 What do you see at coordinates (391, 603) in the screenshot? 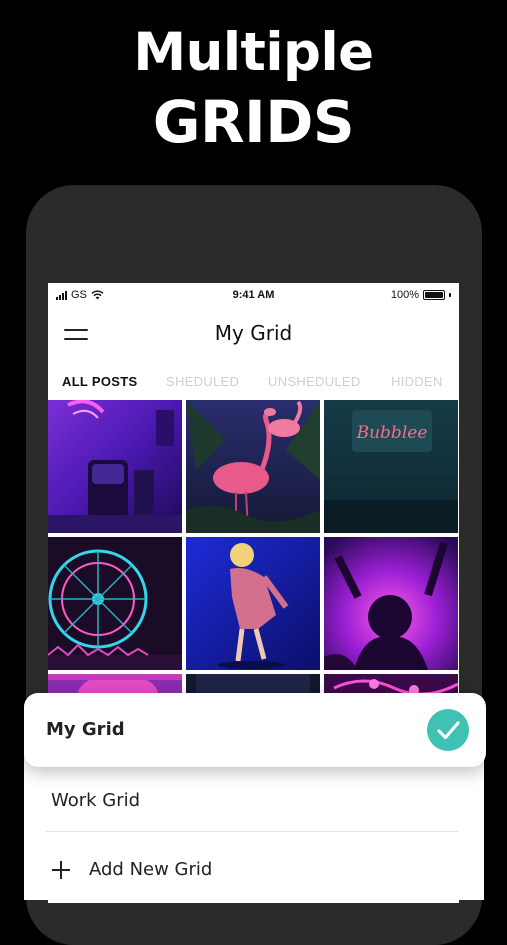
I see `grid-photo-concert` at bounding box center [391, 603].